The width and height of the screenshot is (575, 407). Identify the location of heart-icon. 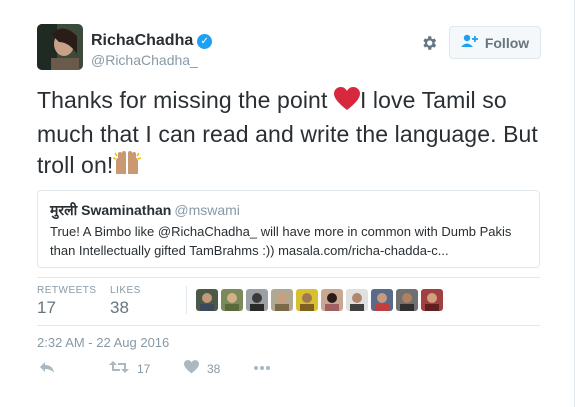
(191, 368).